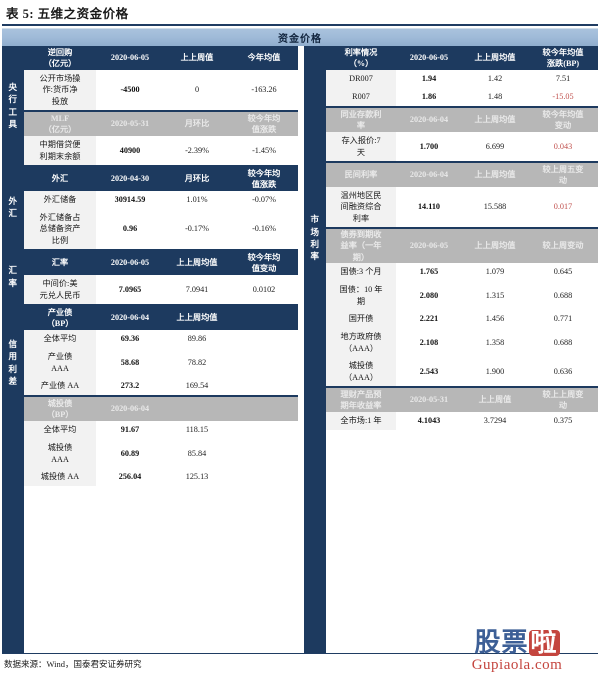  I want to click on left-block-1-header: MLF （亿元） 2020-05-31 月环比 较今年均 值涨跌, so click(161, 124).